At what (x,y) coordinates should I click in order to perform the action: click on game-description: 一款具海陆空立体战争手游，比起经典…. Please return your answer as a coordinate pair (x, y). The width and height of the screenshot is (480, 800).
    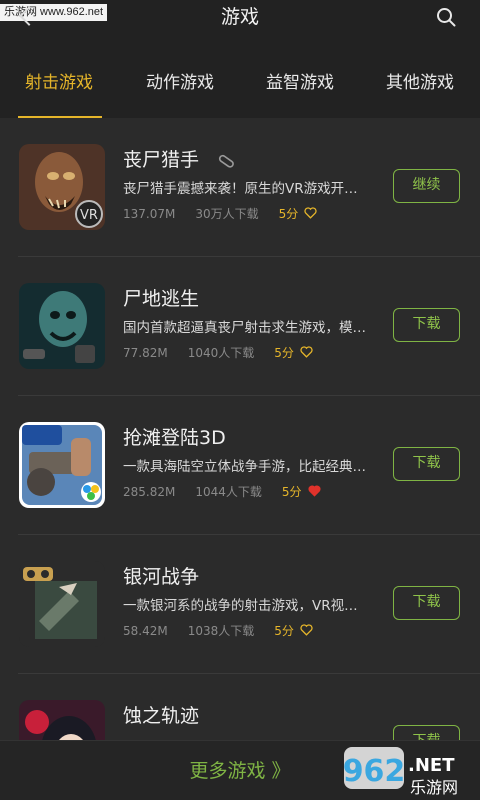
    Looking at the image, I should click on (244, 467).